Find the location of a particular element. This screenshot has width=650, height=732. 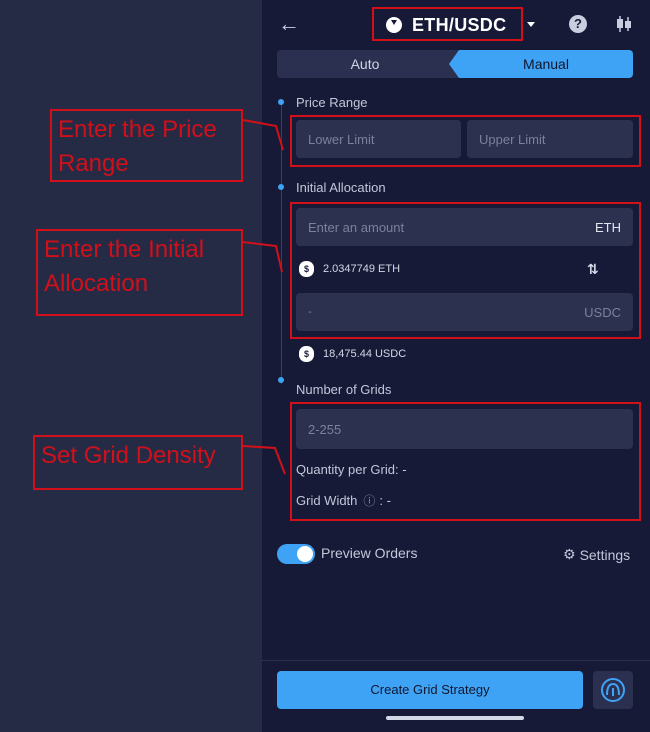

grid-density-highlight-box is located at coordinates (465, 461).